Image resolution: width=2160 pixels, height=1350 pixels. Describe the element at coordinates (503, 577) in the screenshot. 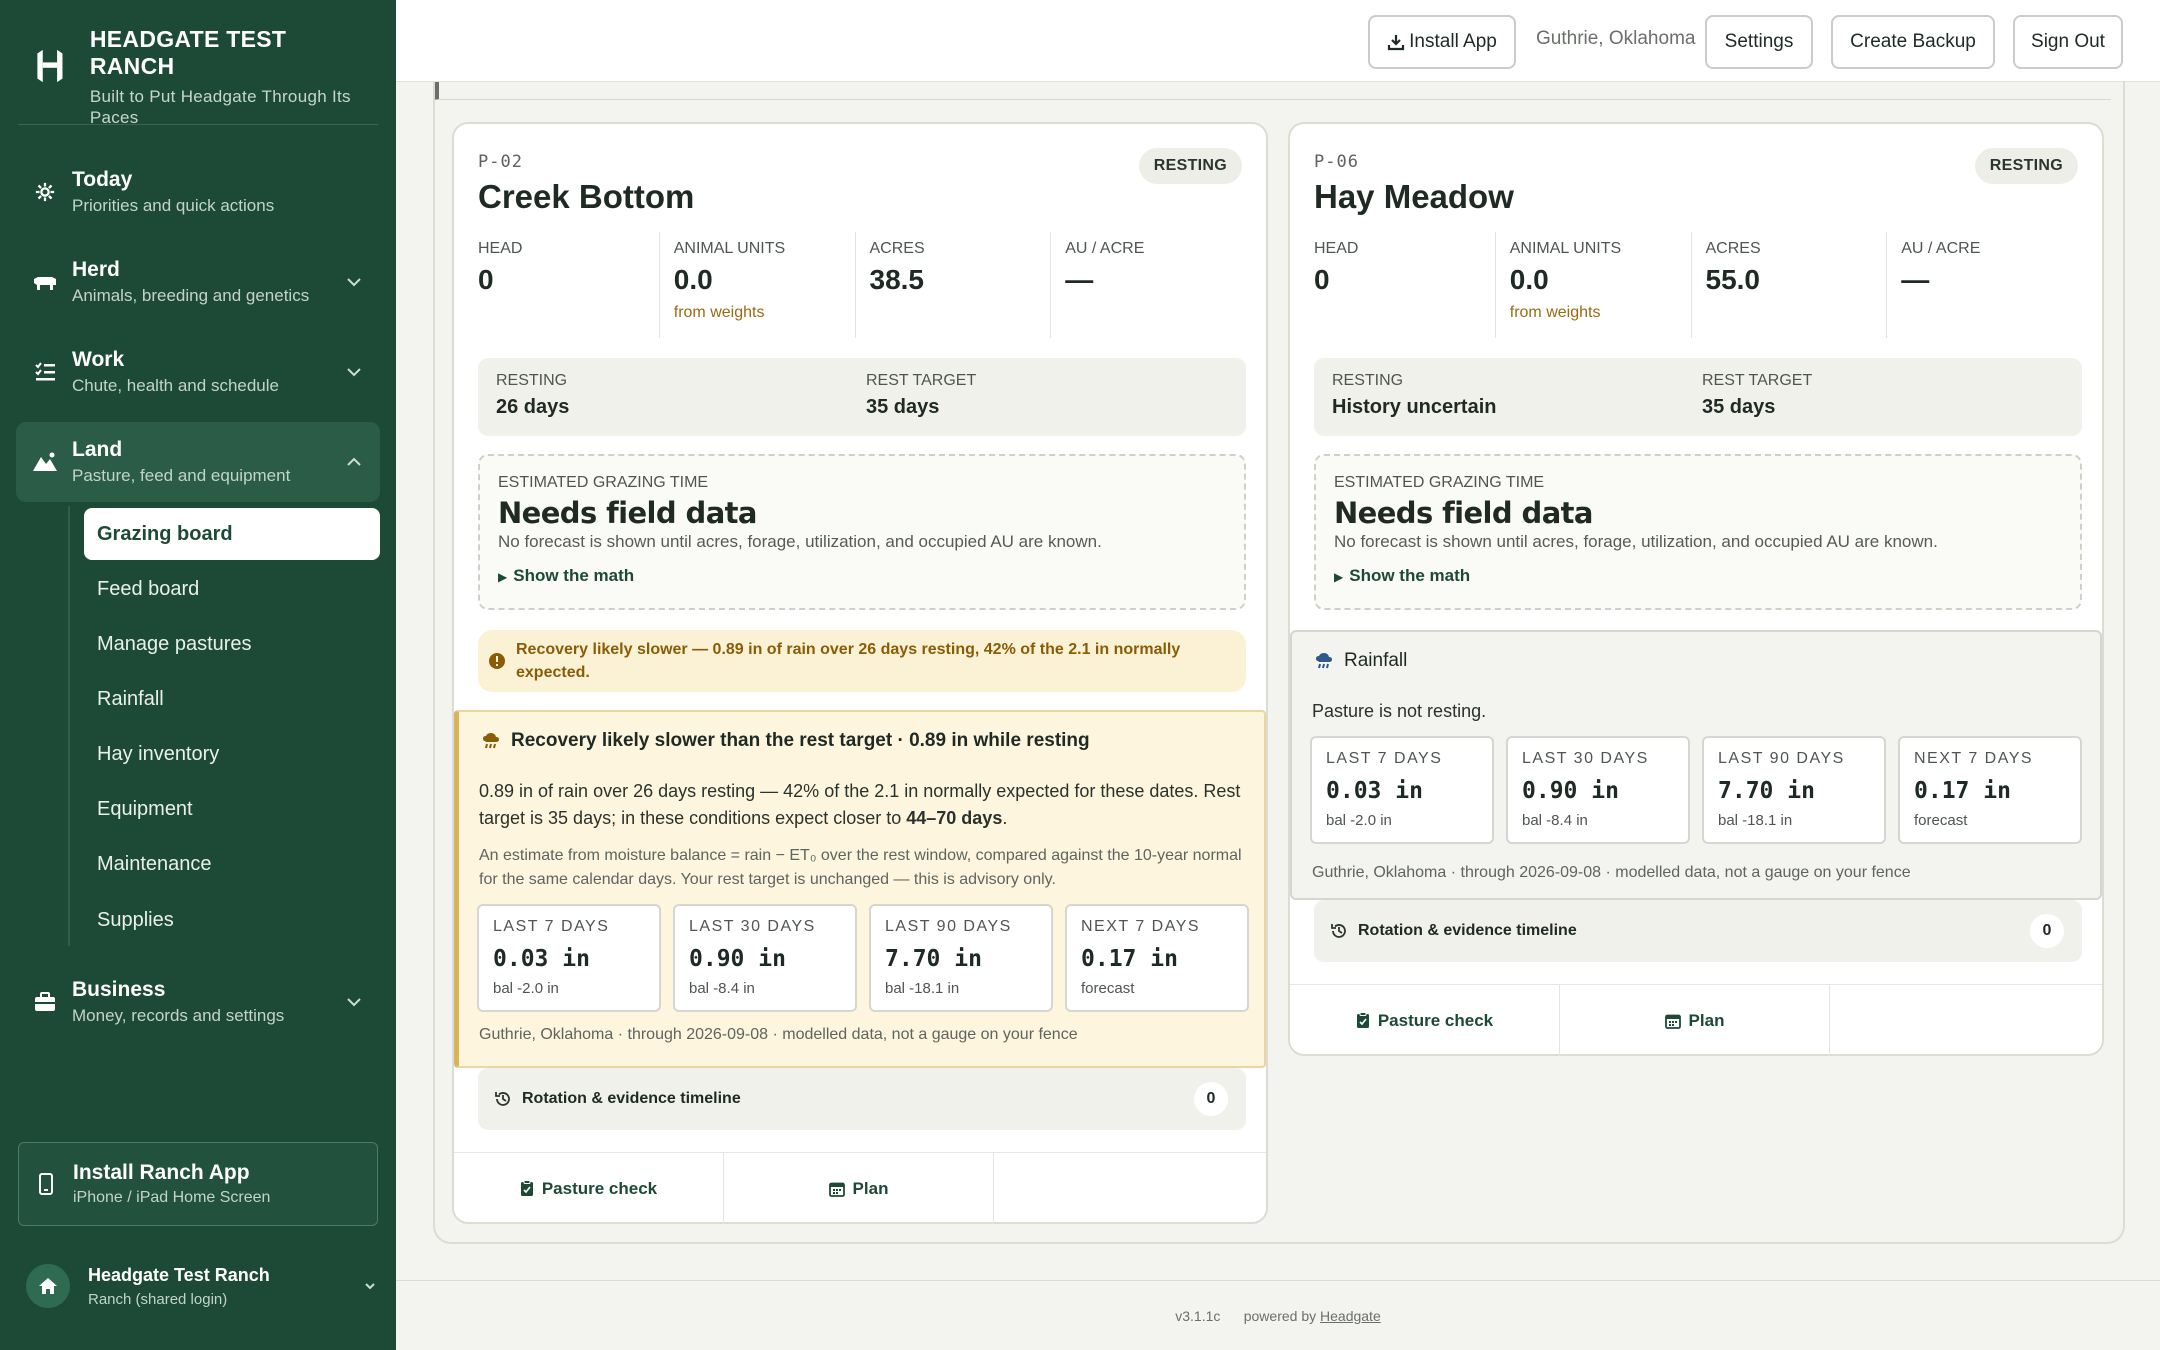

I see `triangle-right-icon: ▶` at that location.